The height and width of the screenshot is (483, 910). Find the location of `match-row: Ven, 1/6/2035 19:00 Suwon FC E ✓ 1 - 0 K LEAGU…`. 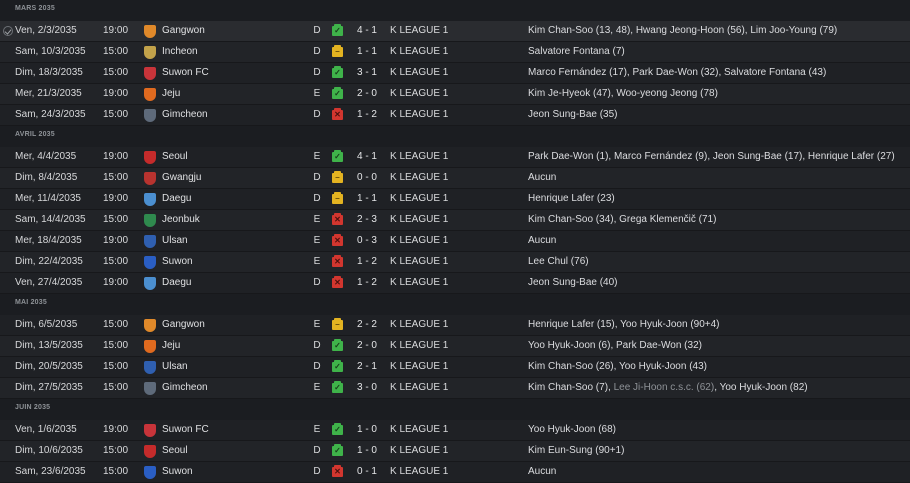

match-row: Ven, 1/6/2035 19:00 Suwon FC E ✓ 1 - 0 K LEAGU… is located at coordinates (455, 430).